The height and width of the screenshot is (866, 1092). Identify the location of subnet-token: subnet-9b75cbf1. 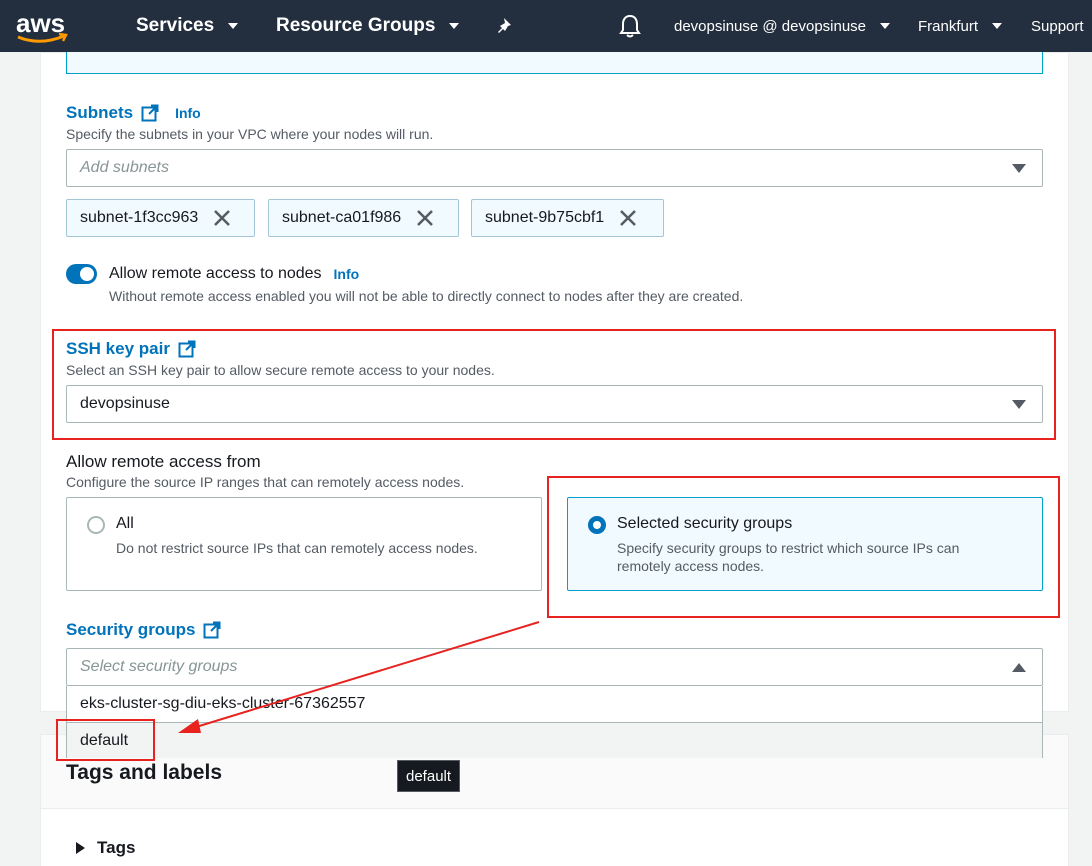
(567, 218).